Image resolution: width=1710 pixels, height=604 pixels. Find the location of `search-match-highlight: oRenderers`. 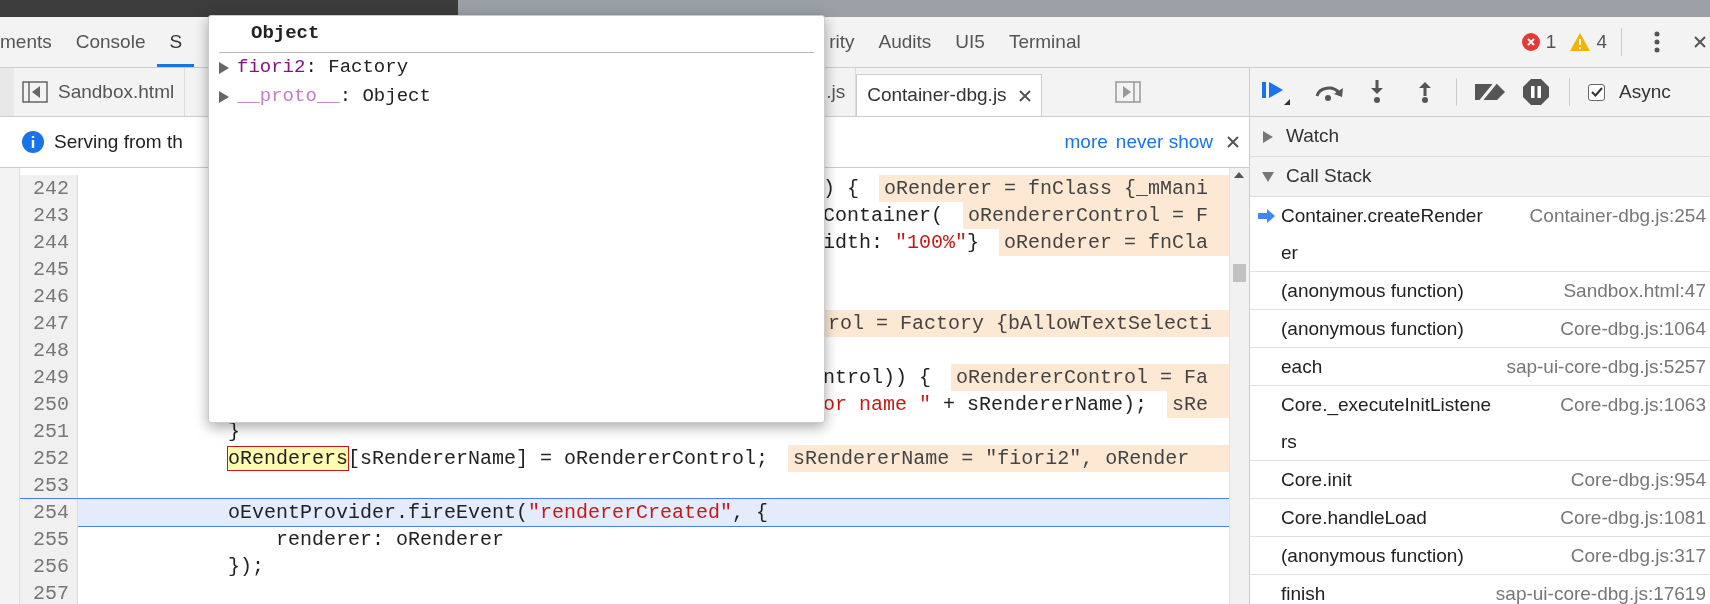

search-match-highlight: oRenderers is located at coordinates (288, 458).